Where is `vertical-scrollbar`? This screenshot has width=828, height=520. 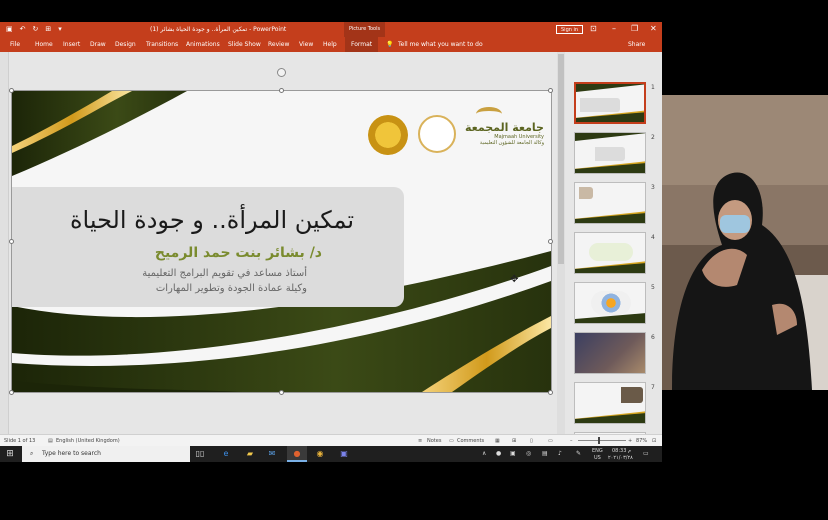 vertical-scrollbar is located at coordinates (561, 243).